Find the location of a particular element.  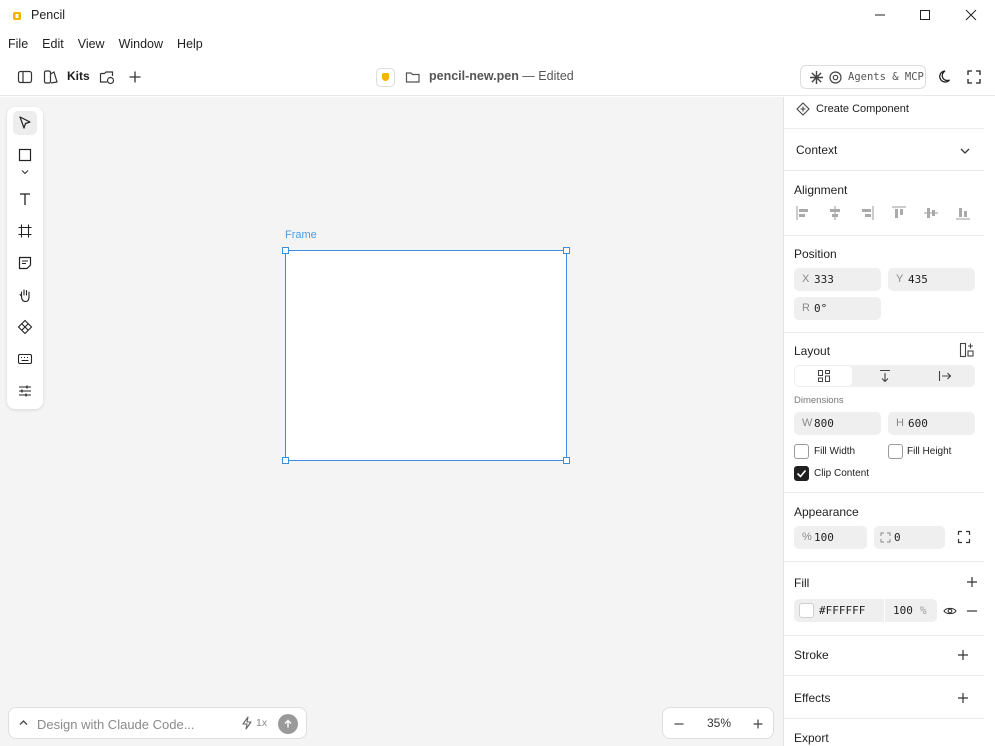

minimize-button is located at coordinates (880, 15).